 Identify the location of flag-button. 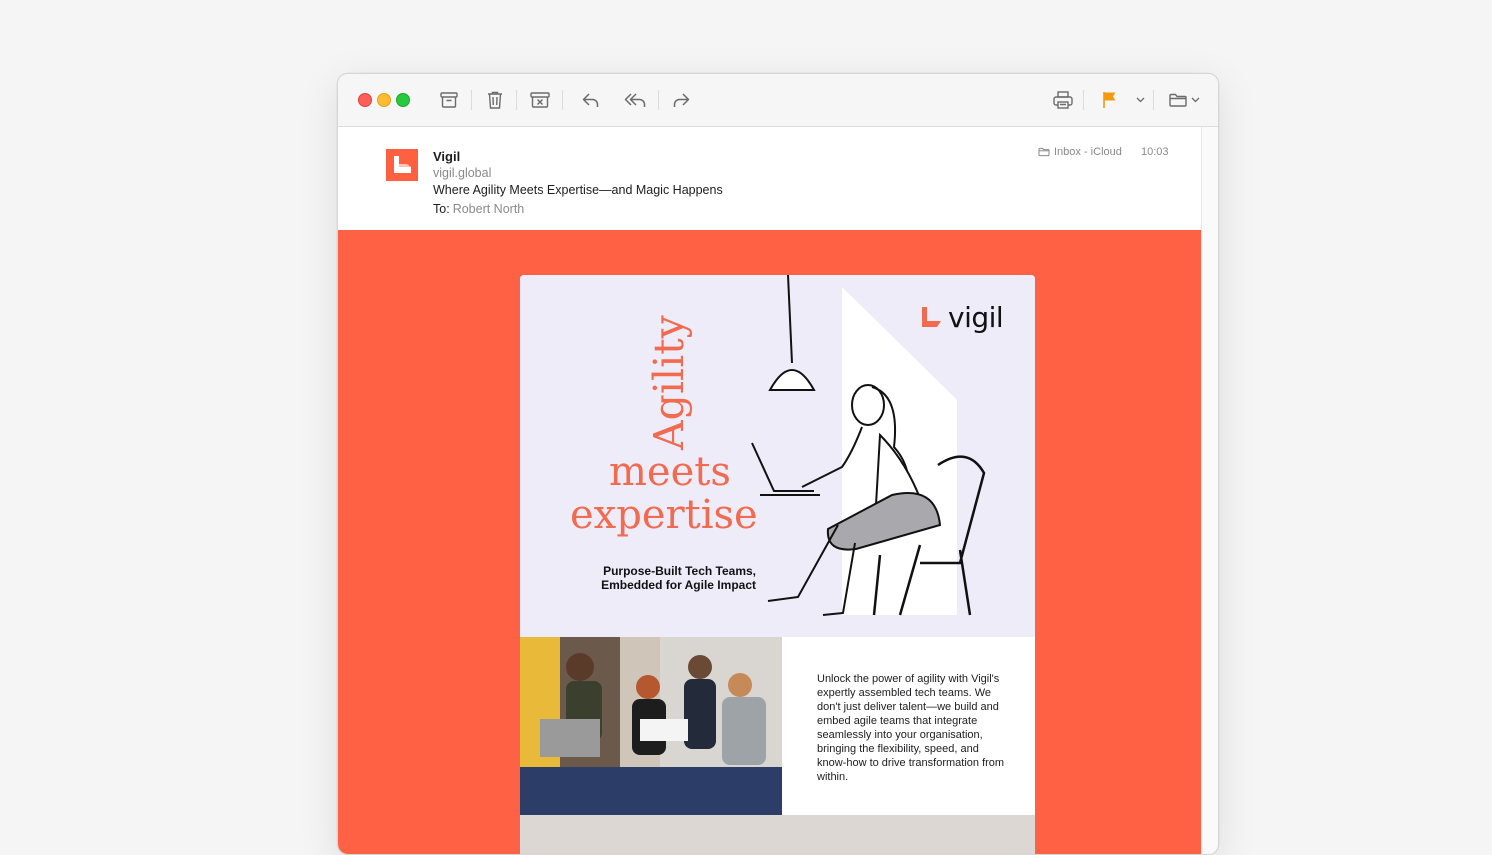
(1110, 100).